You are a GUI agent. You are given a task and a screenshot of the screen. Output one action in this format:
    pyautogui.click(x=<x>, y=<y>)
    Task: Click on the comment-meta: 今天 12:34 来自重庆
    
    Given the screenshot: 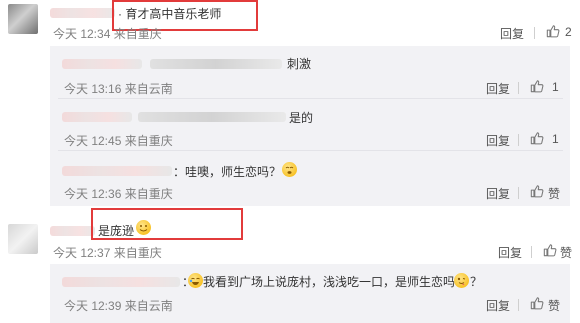 What is the action you would take?
    pyautogui.click(x=107, y=34)
    